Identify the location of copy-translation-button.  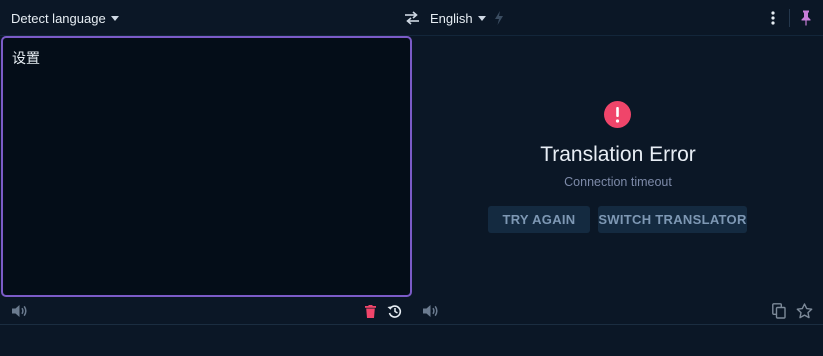
(779, 311).